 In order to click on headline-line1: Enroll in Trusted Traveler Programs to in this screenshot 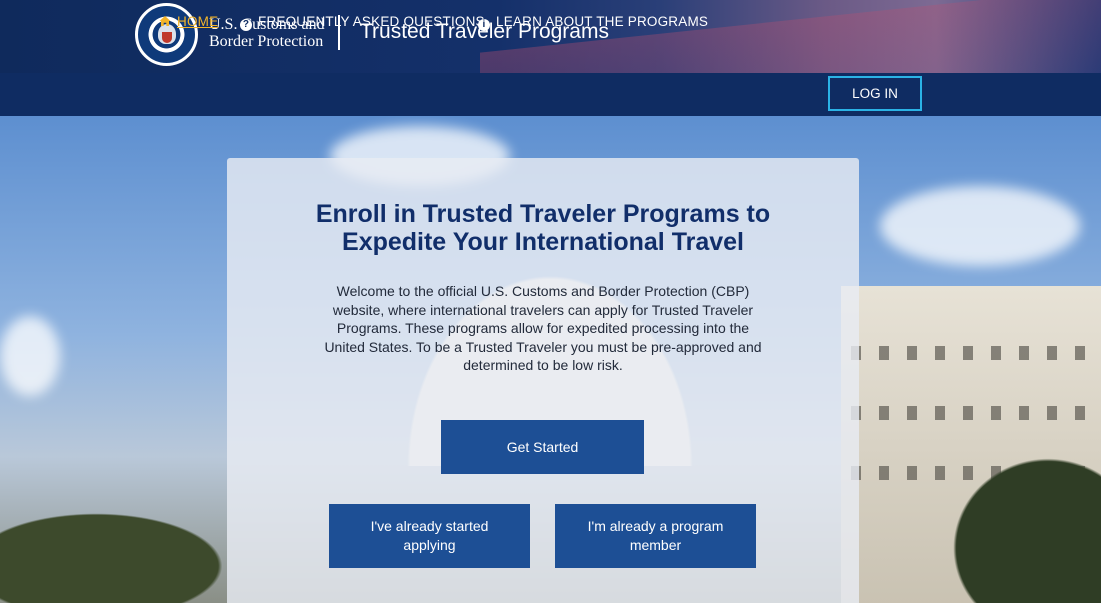, I will do `click(543, 214)`.